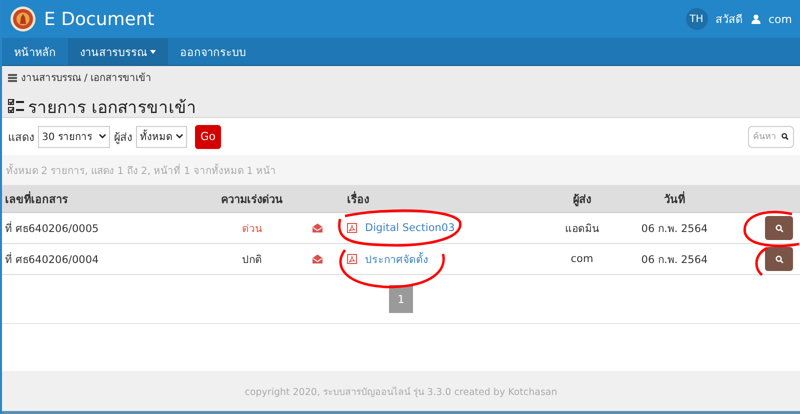 The image size is (800, 414). I want to click on language-button: TH, so click(697, 19).